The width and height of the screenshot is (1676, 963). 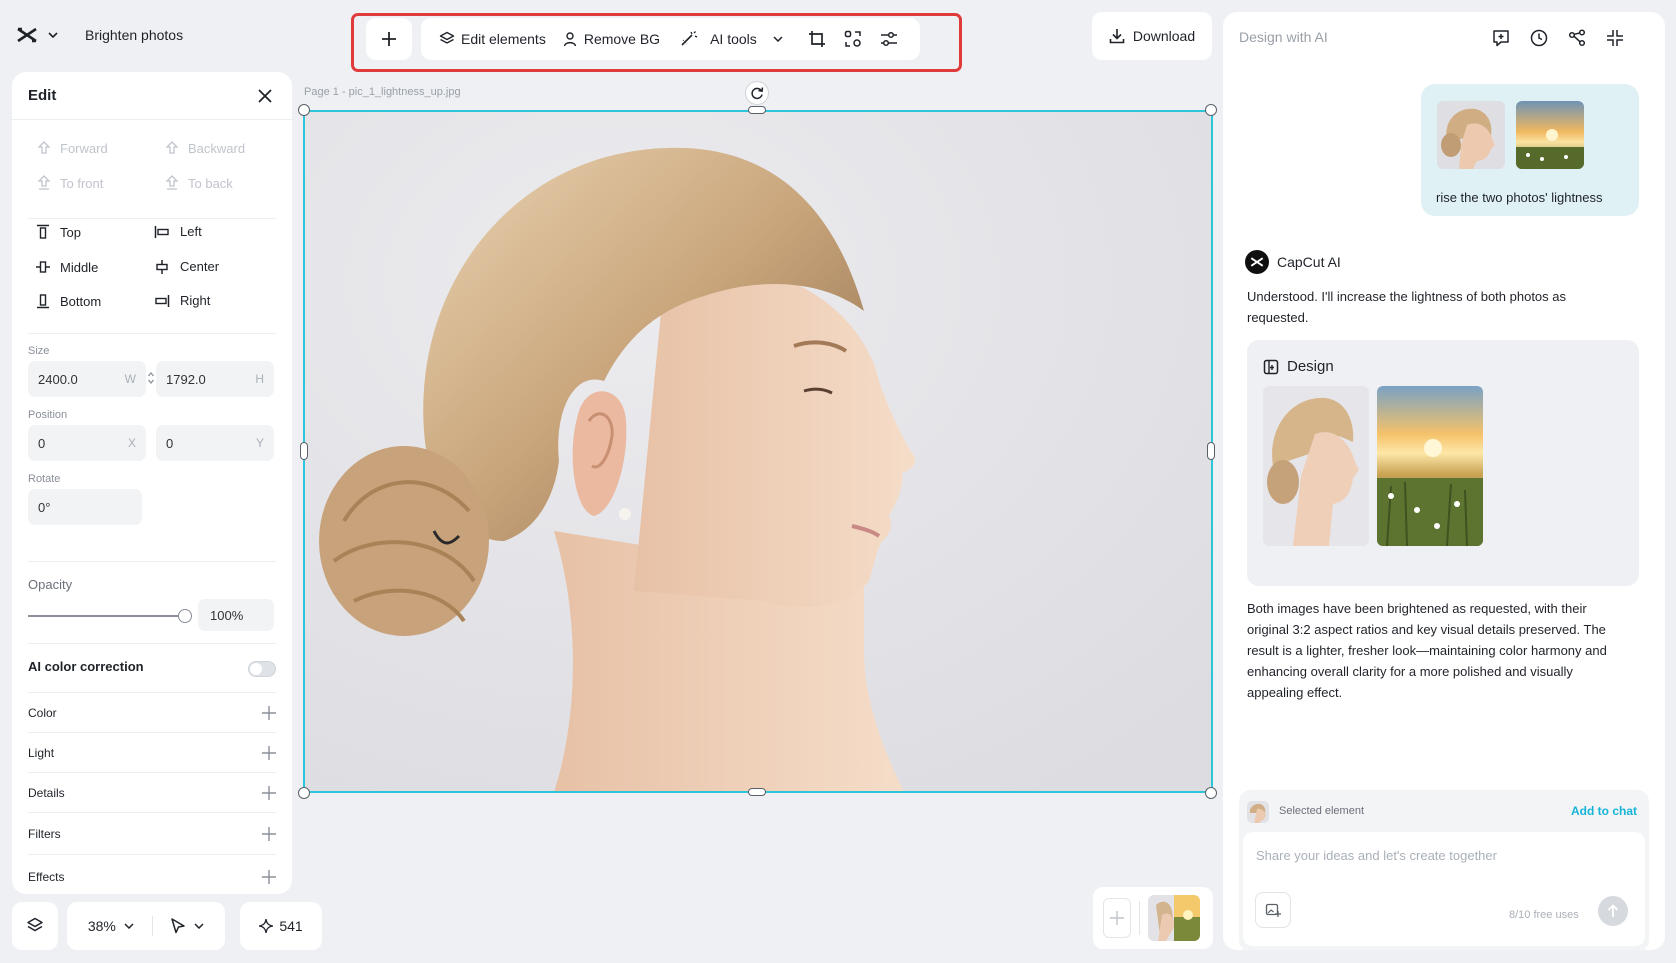 What do you see at coordinates (1211, 110) in the screenshot?
I see `resize-handle-top-right` at bounding box center [1211, 110].